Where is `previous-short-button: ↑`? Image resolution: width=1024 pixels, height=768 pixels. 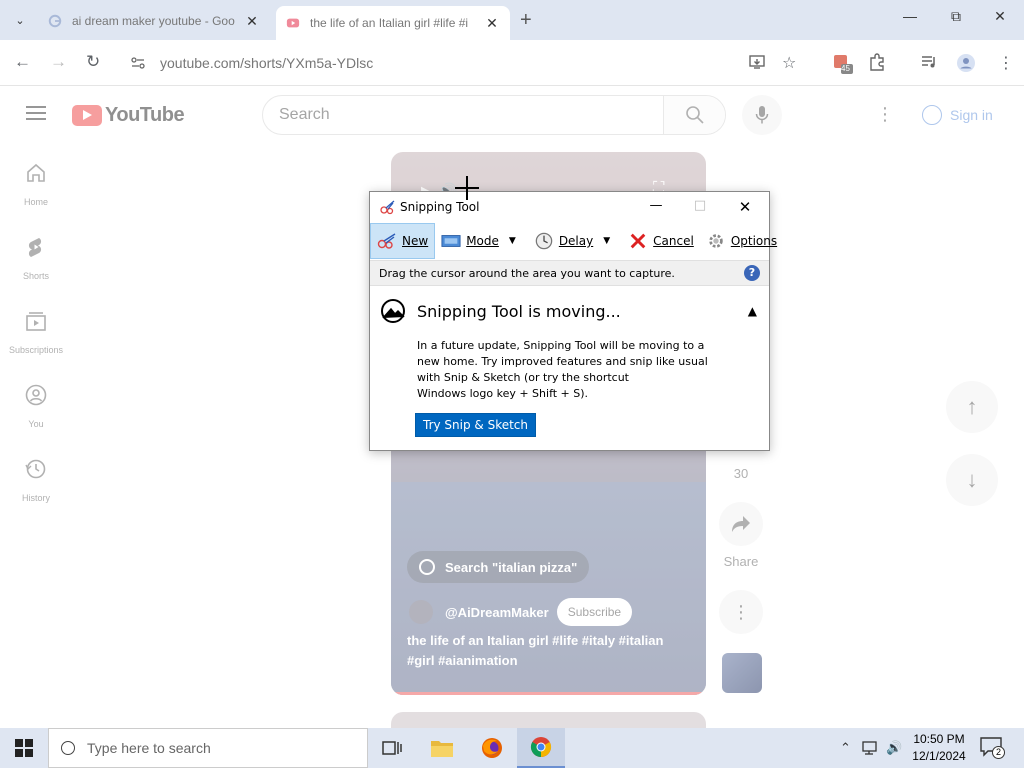
previous-short-button: ↑ is located at coordinates (972, 407).